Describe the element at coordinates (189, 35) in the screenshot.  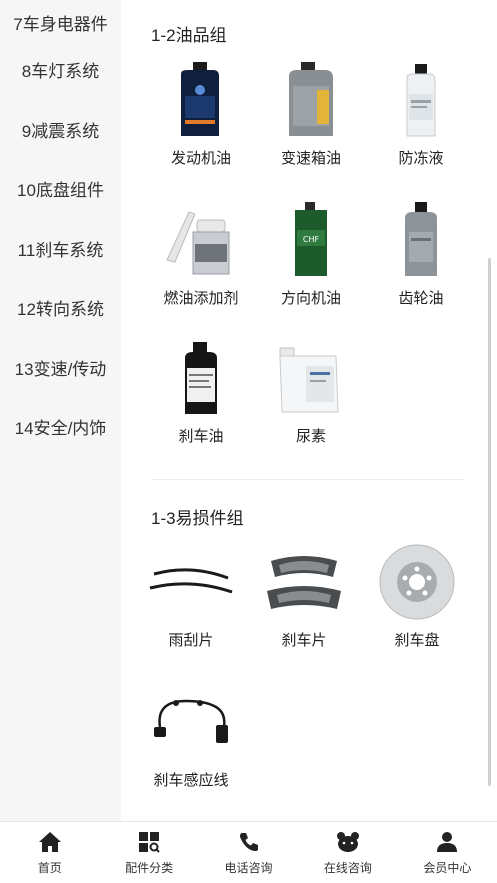
I see `section-title-oils: 1-2油品组` at that location.